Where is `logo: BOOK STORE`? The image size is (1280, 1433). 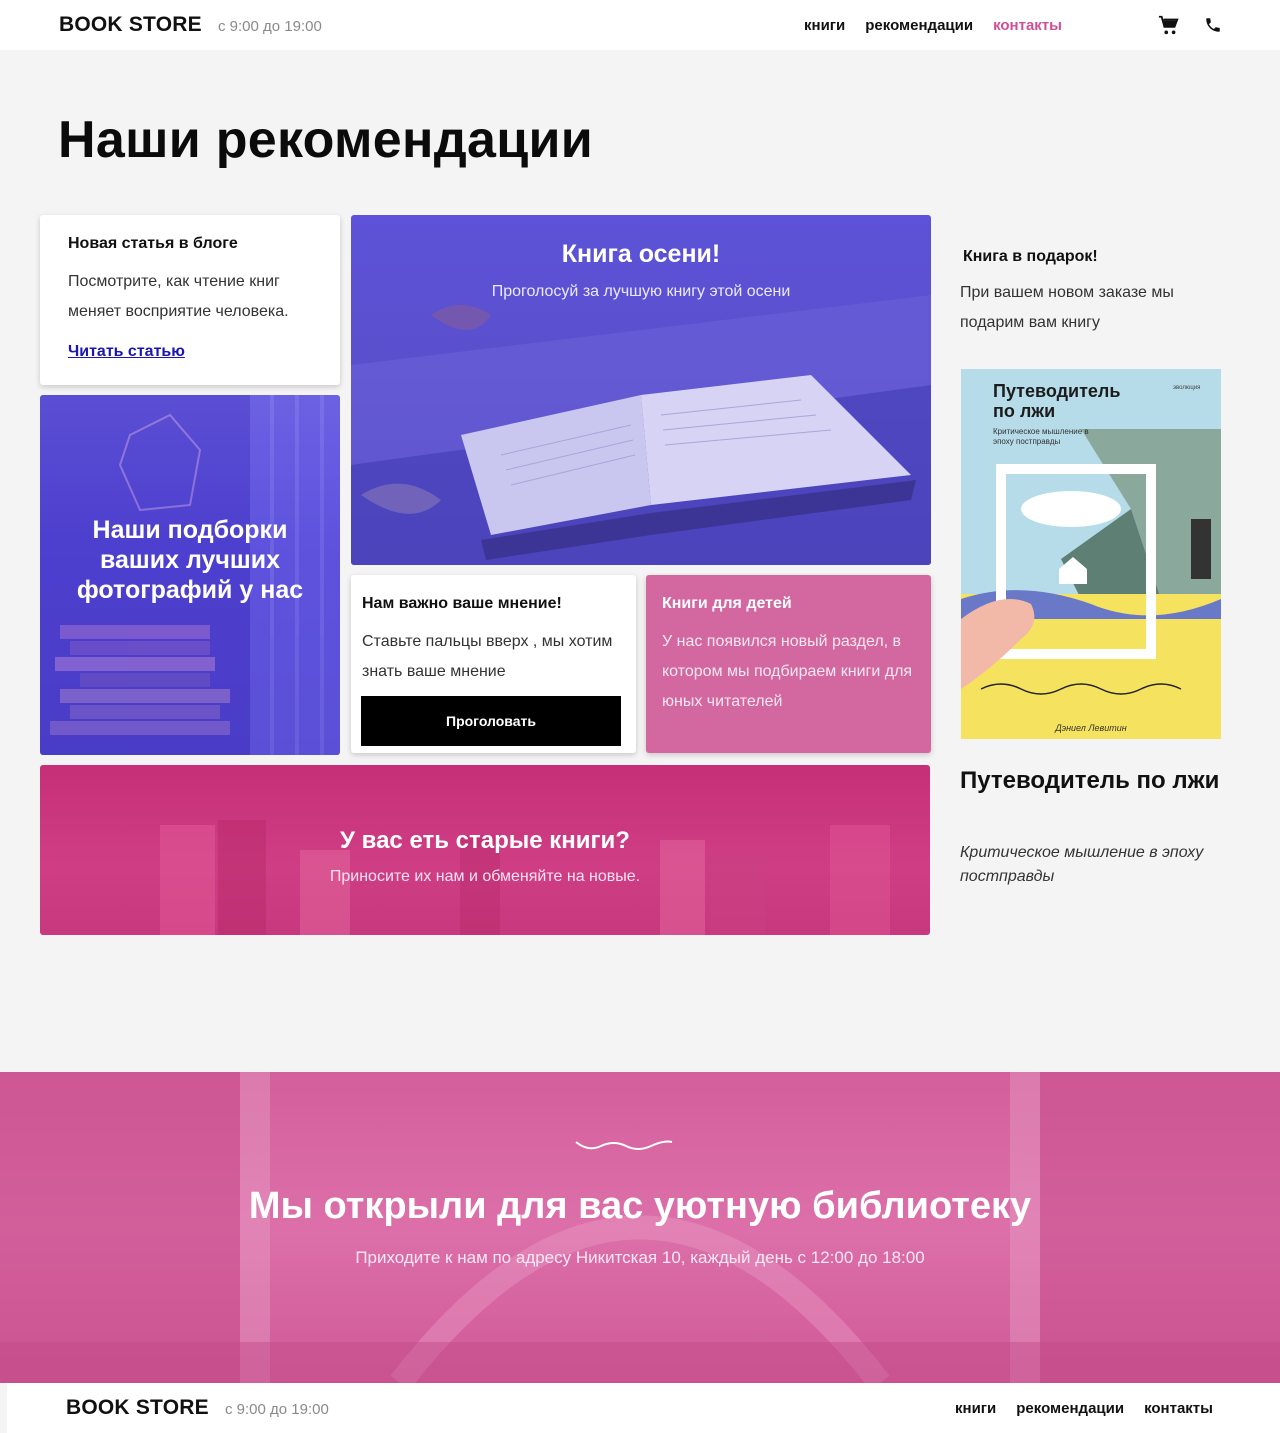
logo: BOOK STORE is located at coordinates (130, 25).